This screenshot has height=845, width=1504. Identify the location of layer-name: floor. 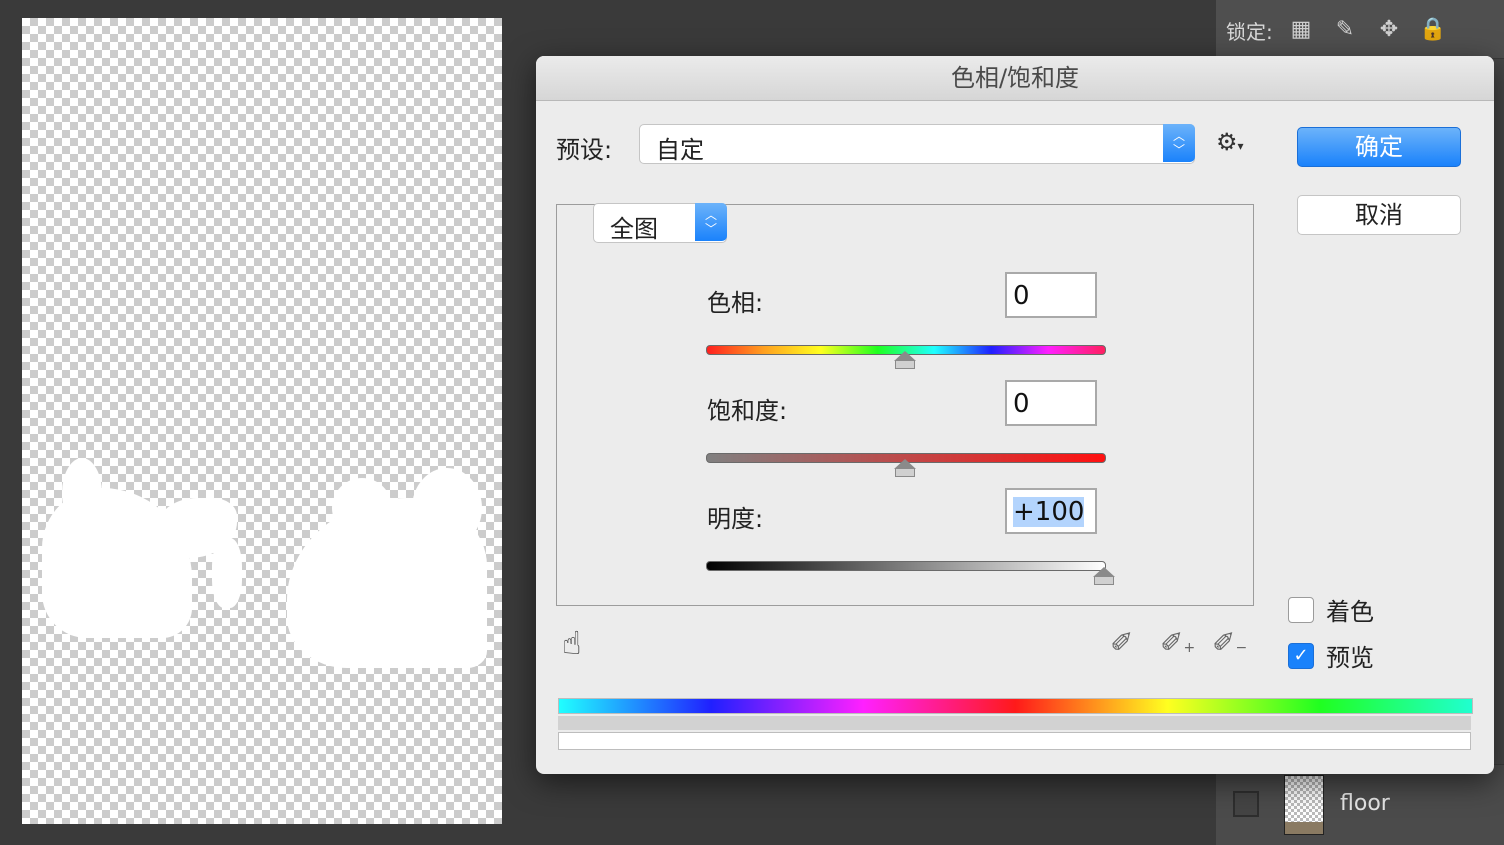
(1365, 803).